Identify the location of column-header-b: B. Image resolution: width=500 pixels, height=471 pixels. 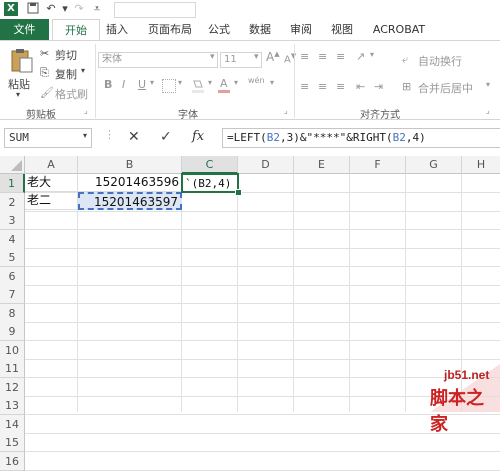
(130, 165).